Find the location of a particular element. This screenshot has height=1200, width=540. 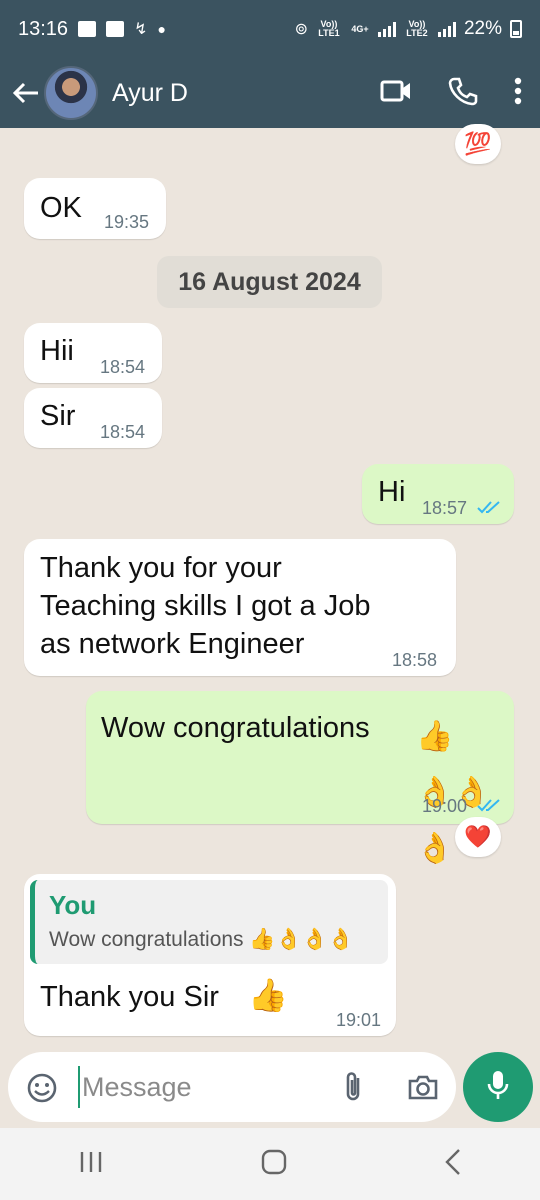

heart-reaction: ❤️ is located at coordinates (478, 837).